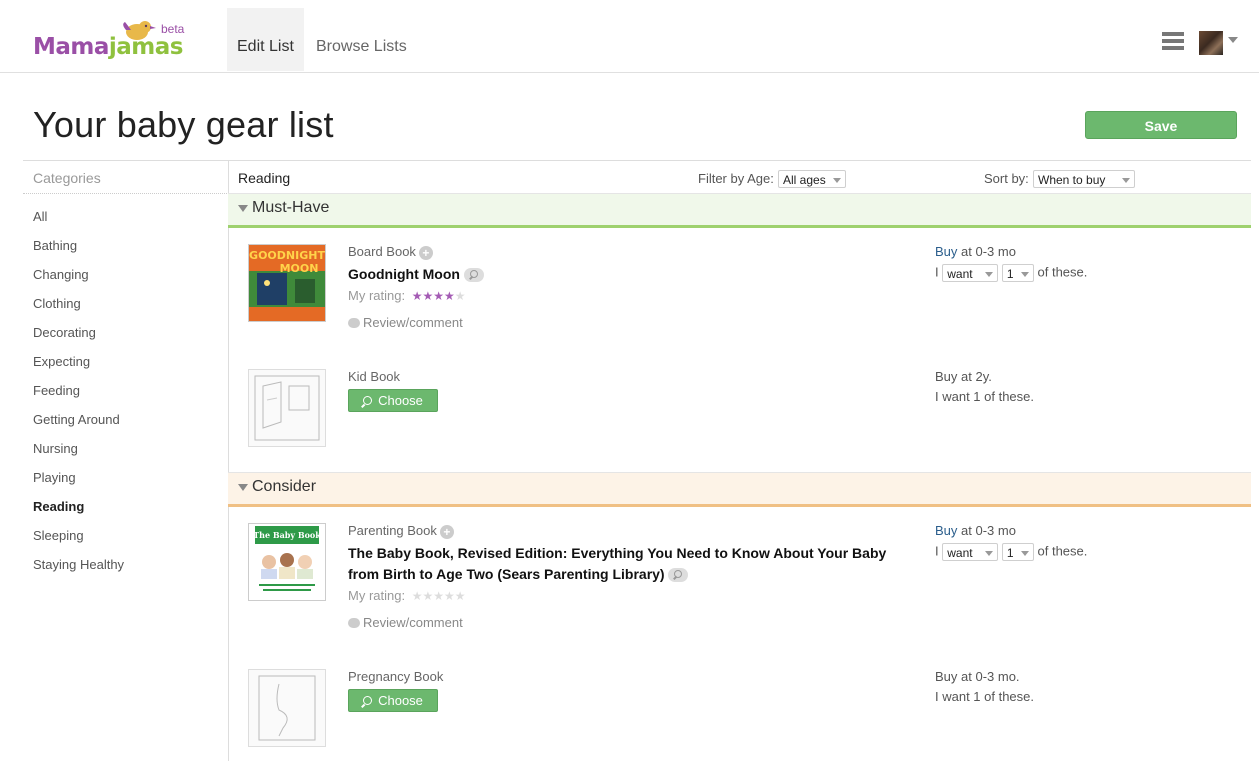 The height and width of the screenshot is (779, 1259). What do you see at coordinates (56, 390) in the screenshot?
I see `sidebar-item-feeding: Feeding` at bounding box center [56, 390].